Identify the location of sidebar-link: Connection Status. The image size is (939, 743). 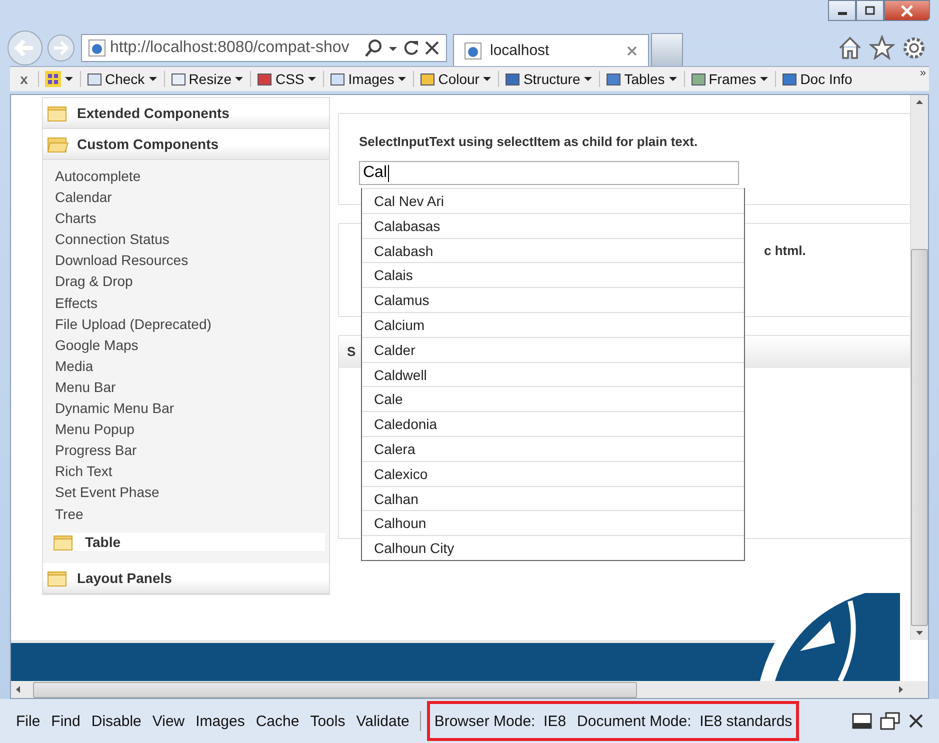
(186, 239).